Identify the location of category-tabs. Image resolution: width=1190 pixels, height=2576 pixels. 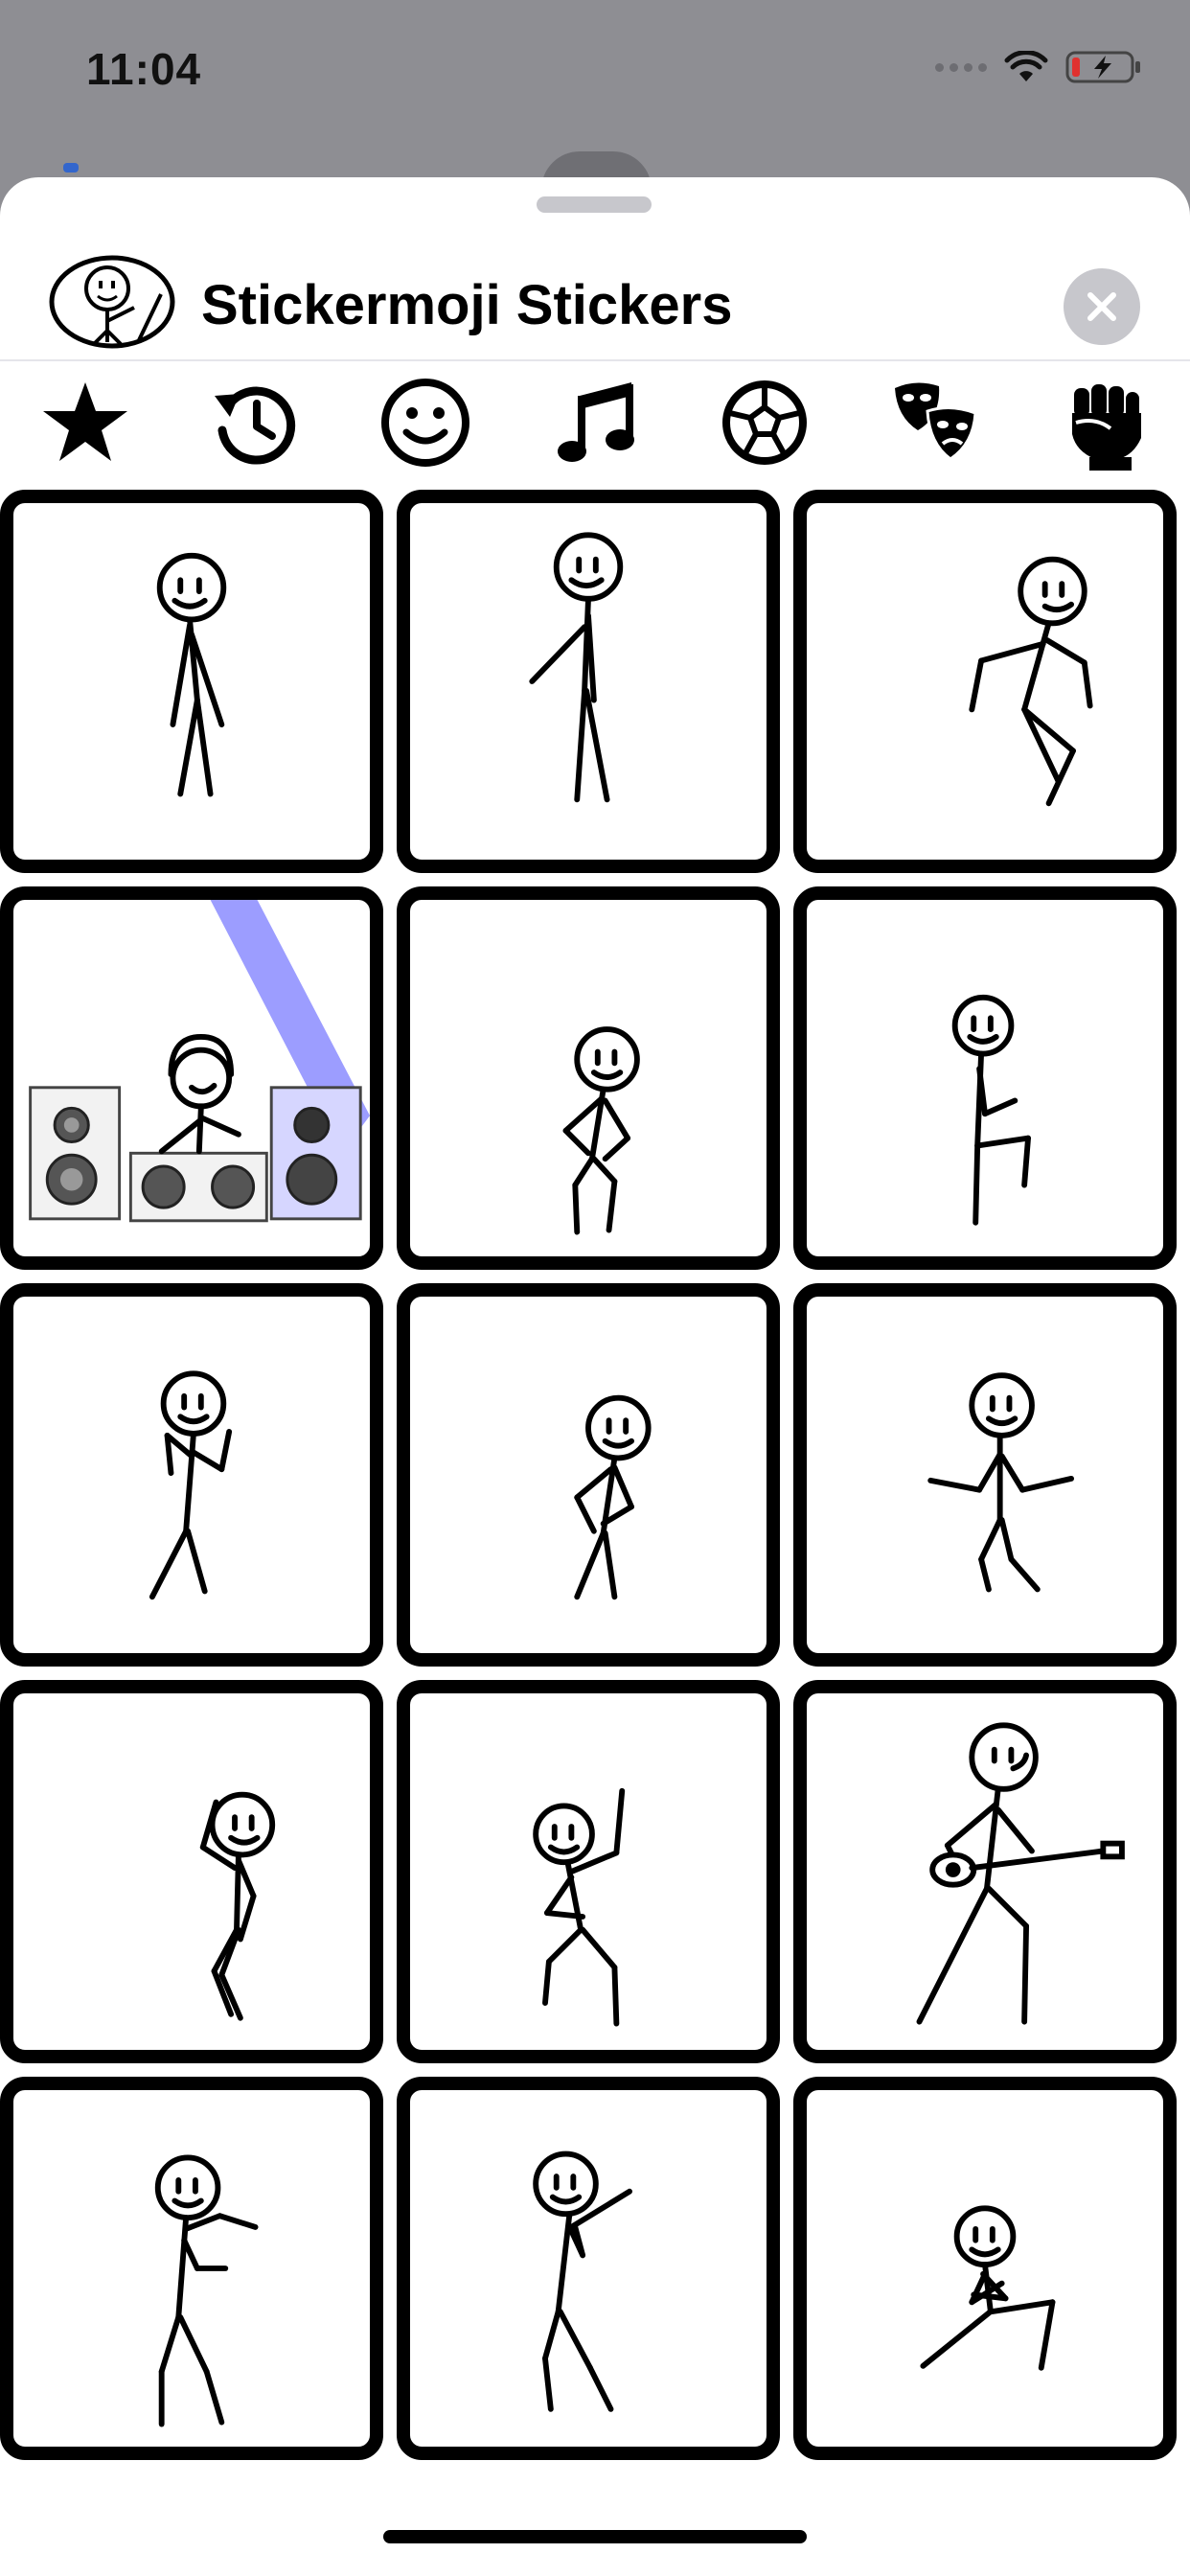
(595, 422).